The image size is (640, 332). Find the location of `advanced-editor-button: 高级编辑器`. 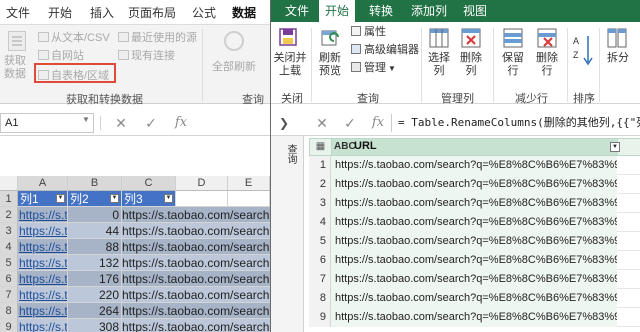

advanced-editor-button: 高级编辑器 is located at coordinates (385, 50).